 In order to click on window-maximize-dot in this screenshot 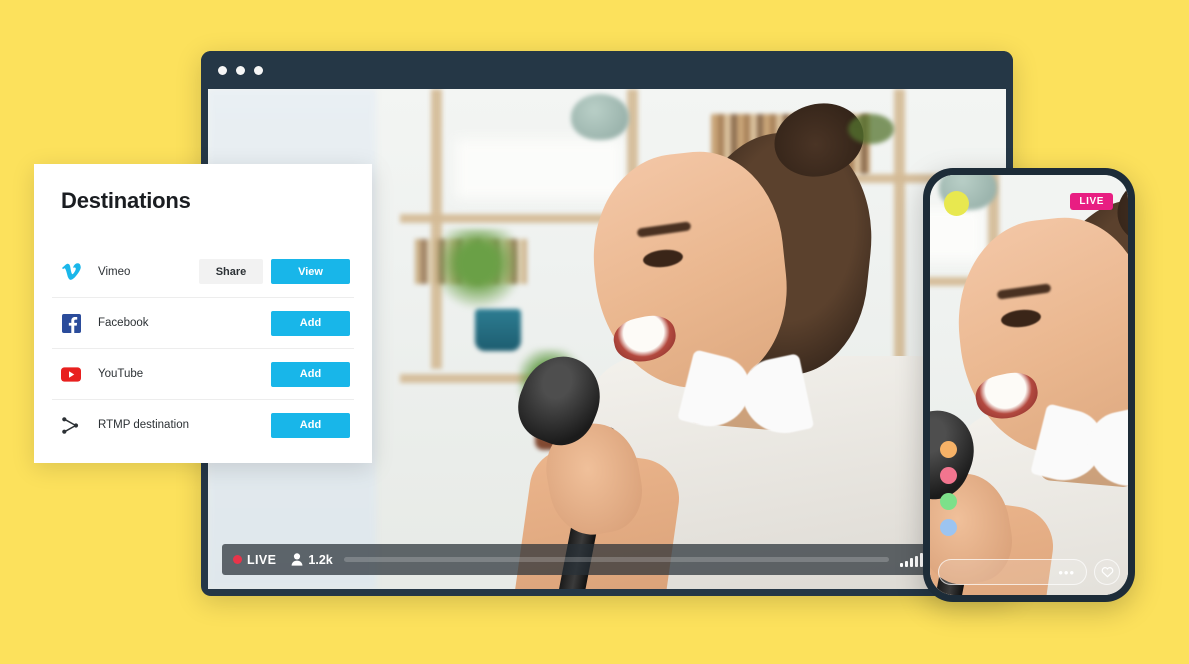, I will do `click(258, 70)`.